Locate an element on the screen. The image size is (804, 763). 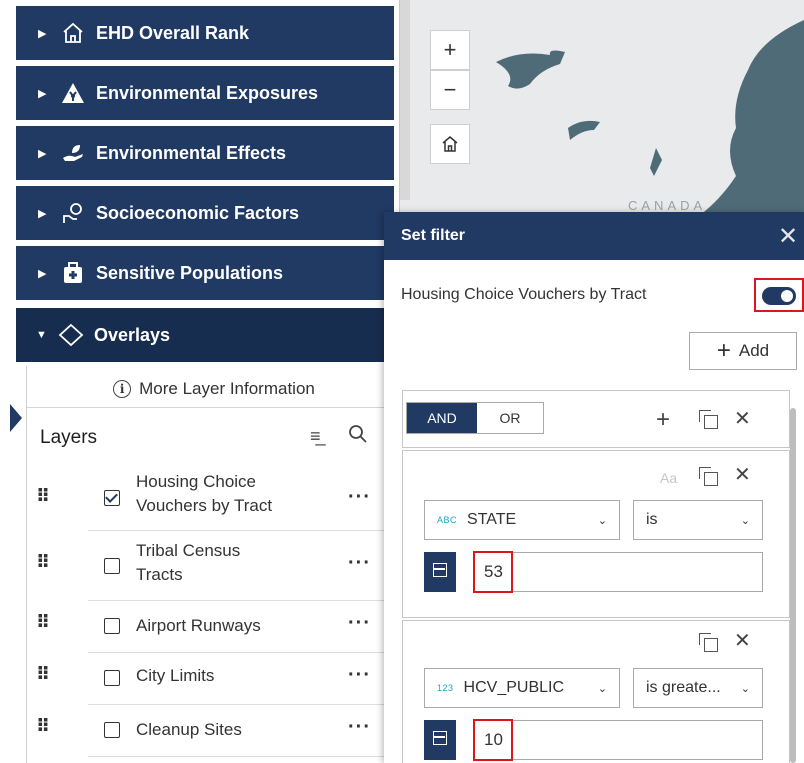
and-option: AND is located at coordinates (442, 418).